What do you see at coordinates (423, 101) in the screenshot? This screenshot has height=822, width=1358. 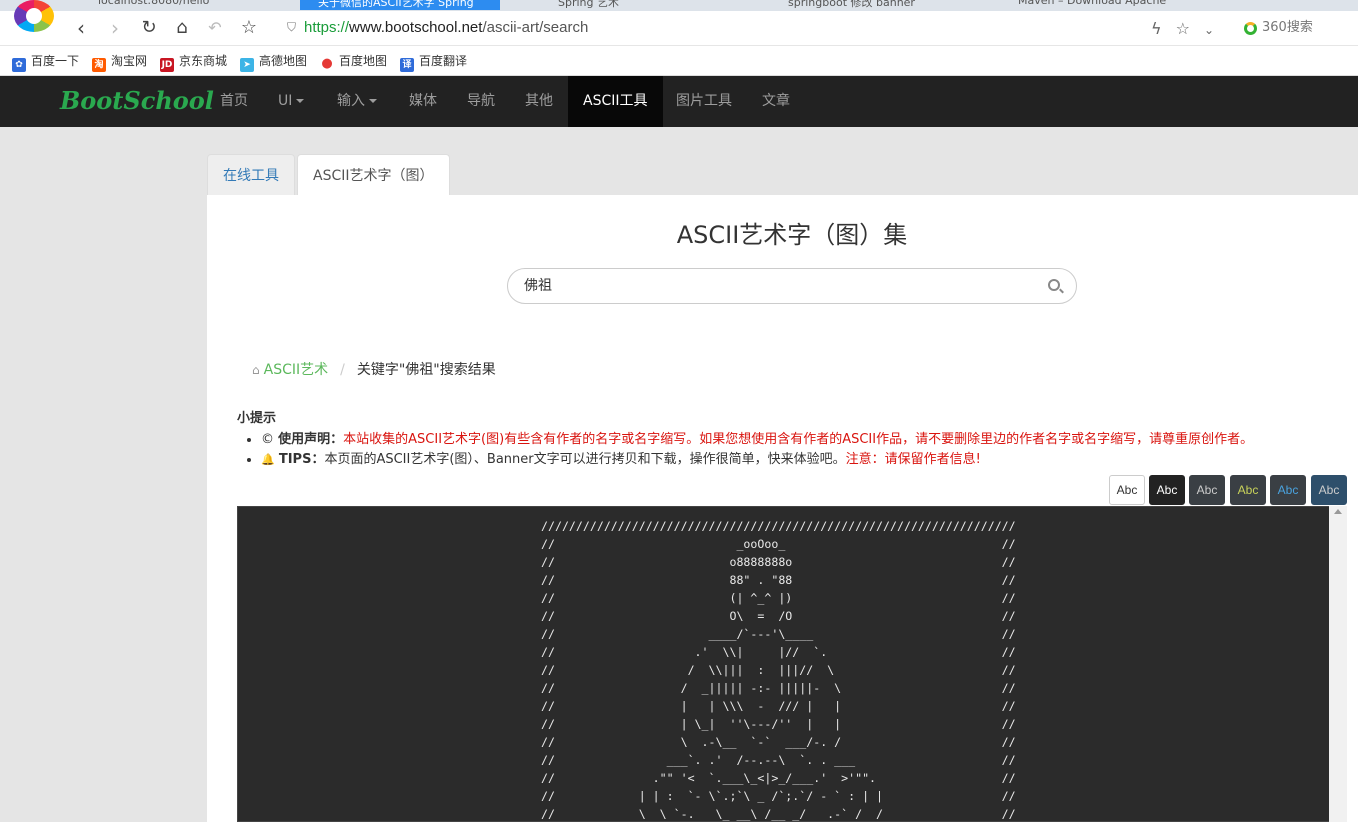 I see `nav-media: 媒体` at bounding box center [423, 101].